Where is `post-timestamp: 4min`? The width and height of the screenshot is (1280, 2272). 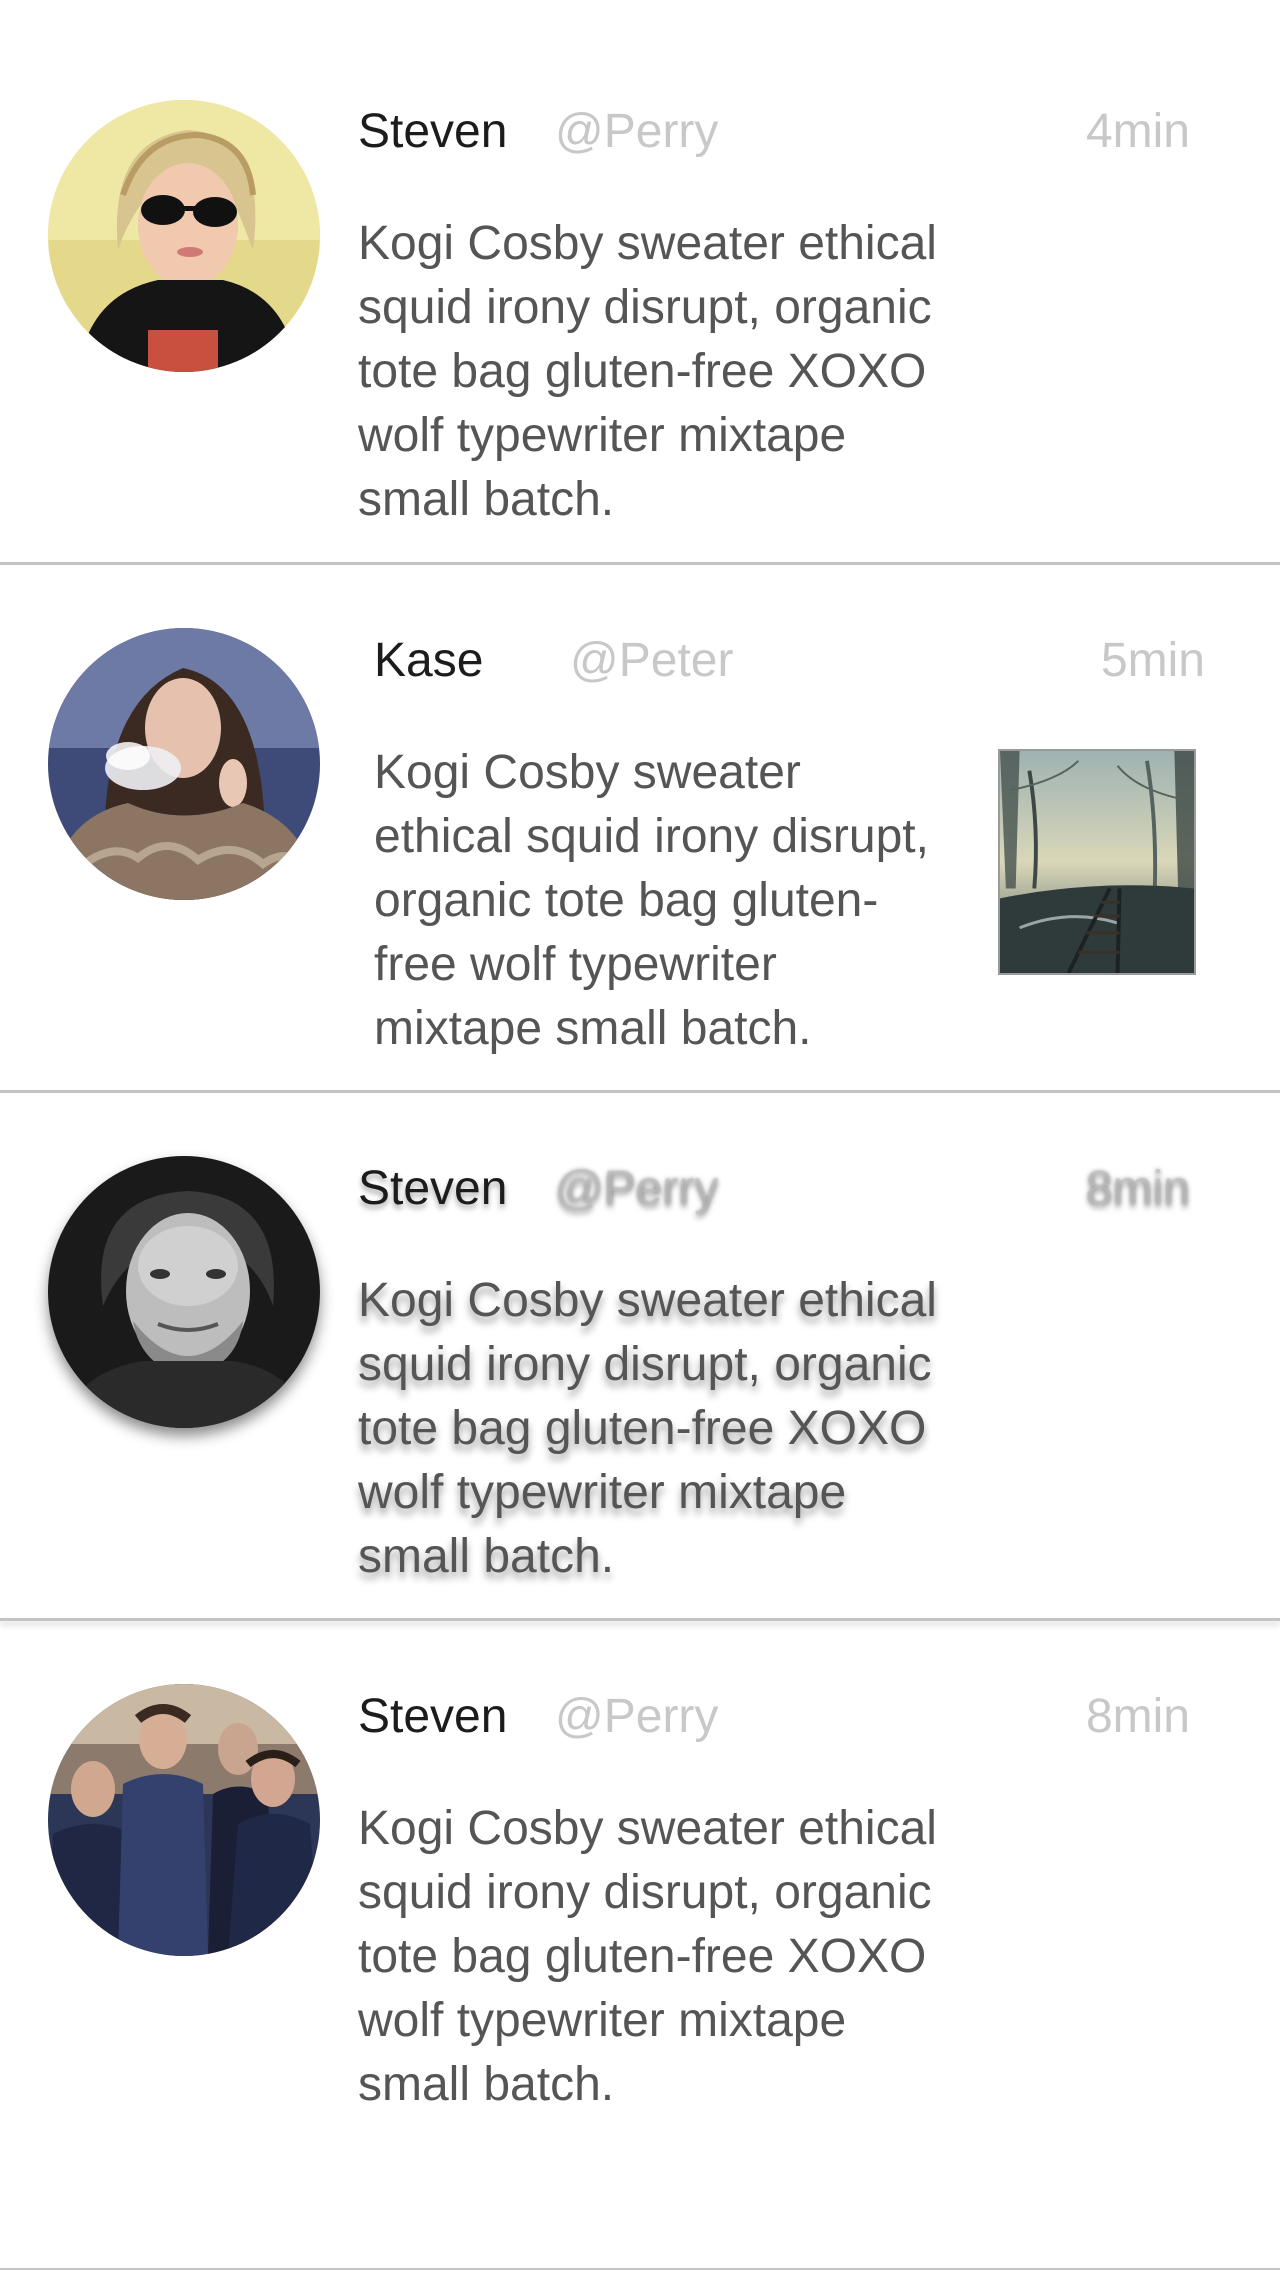 post-timestamp: 4min is located at coordinates (1137, 131).